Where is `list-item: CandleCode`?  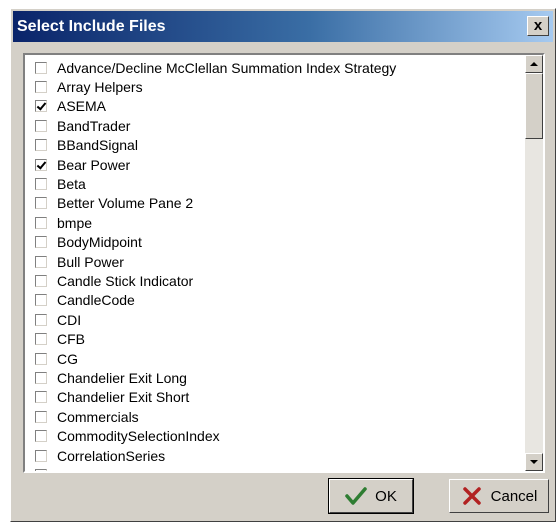
list-item: CandleCode is located at coordinates (275, 300).